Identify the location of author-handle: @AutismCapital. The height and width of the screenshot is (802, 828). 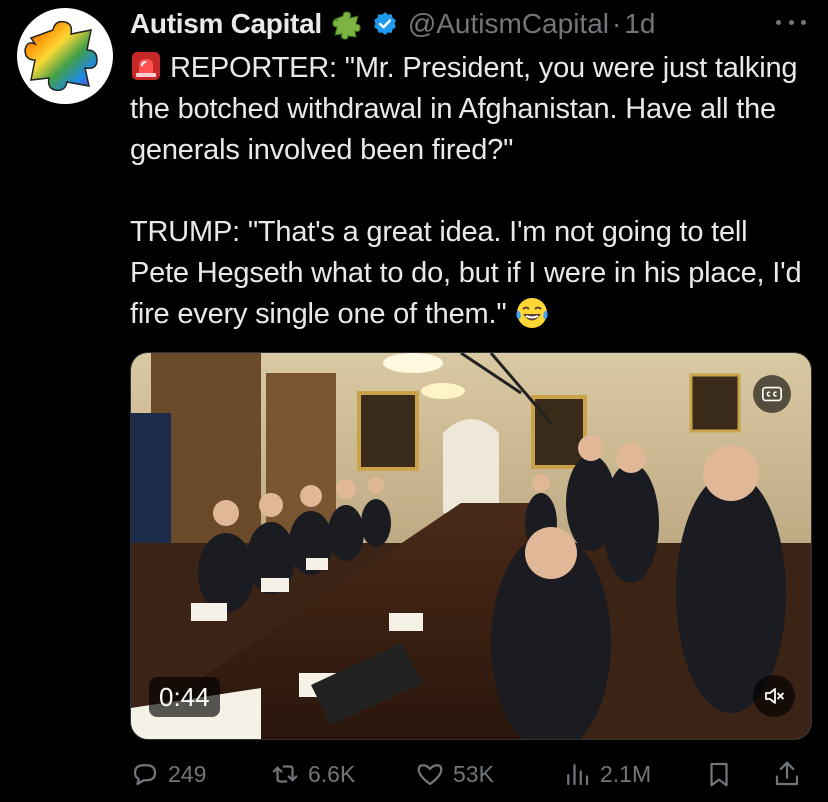
(508, 24).